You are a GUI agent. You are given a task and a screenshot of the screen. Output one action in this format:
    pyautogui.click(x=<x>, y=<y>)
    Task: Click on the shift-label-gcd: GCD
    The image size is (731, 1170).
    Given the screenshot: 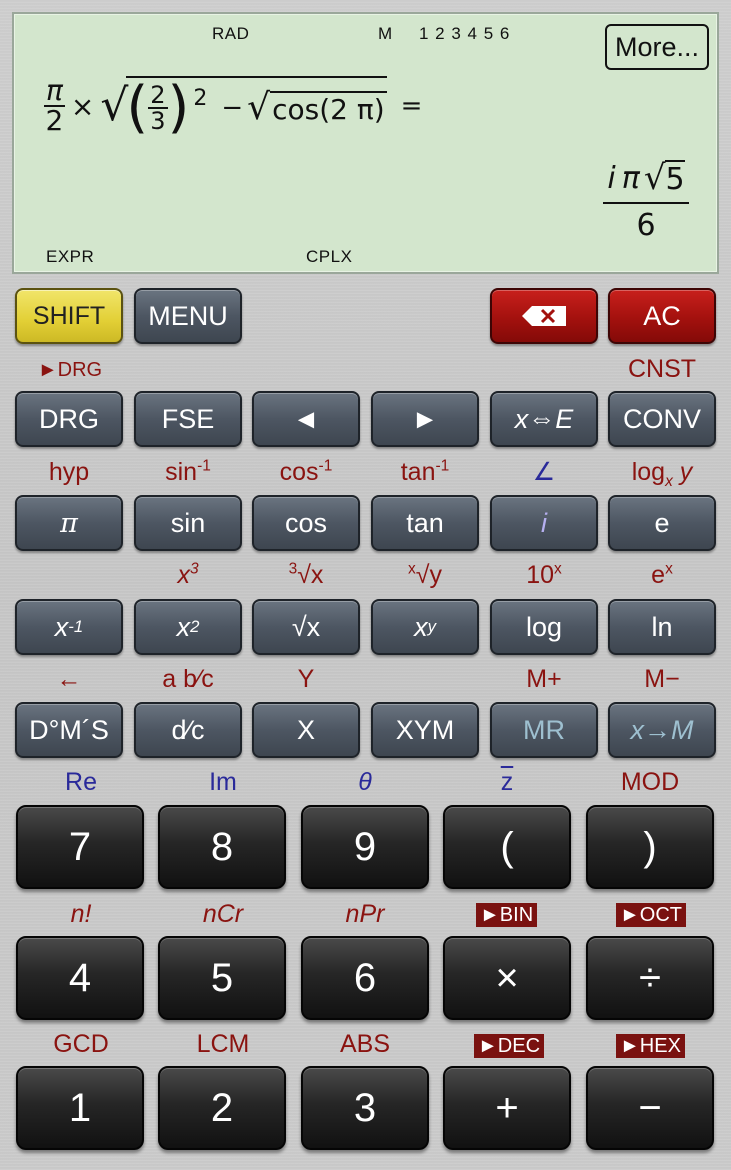 What is the action you would take?
    pyautogui.click(x=81, y=1044)
    